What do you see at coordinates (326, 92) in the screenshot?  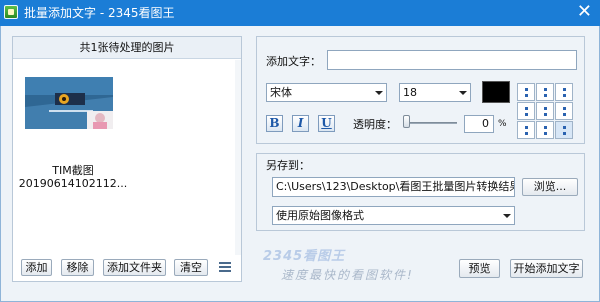 I see `font-select: 宋体` at bounding box center [326, 92].